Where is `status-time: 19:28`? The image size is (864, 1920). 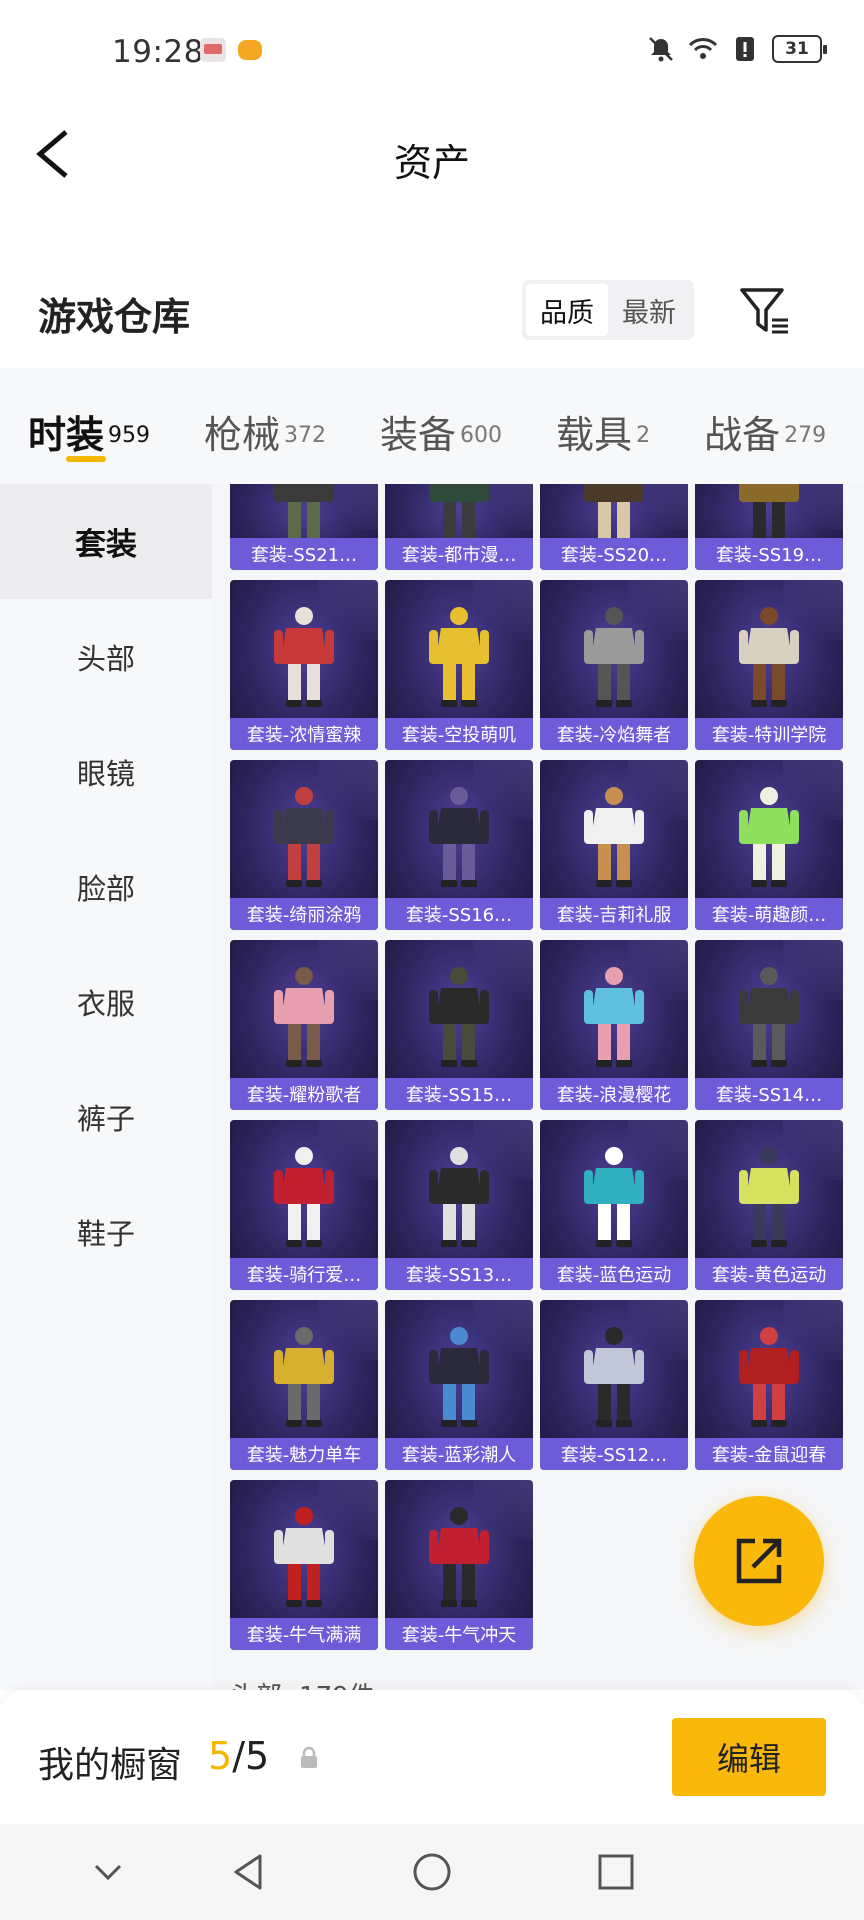
status-time: 19:28 is located at coordinates (158, 52).